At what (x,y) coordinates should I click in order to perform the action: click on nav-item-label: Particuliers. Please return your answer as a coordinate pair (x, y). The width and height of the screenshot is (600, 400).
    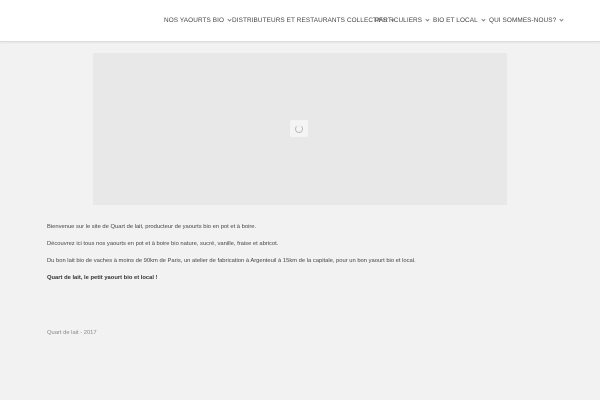
    Looking at the image, I should click on (399, 20).